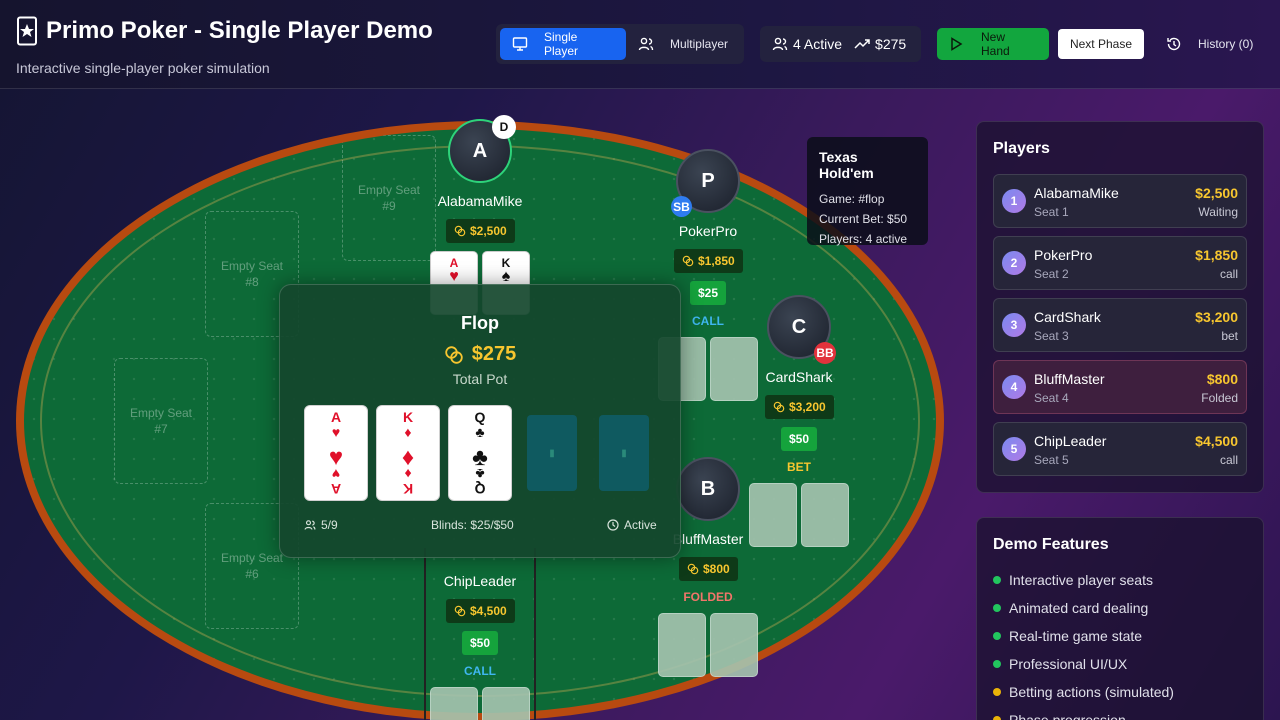  I want to click on avatar-initial: B, so click(708, 488).